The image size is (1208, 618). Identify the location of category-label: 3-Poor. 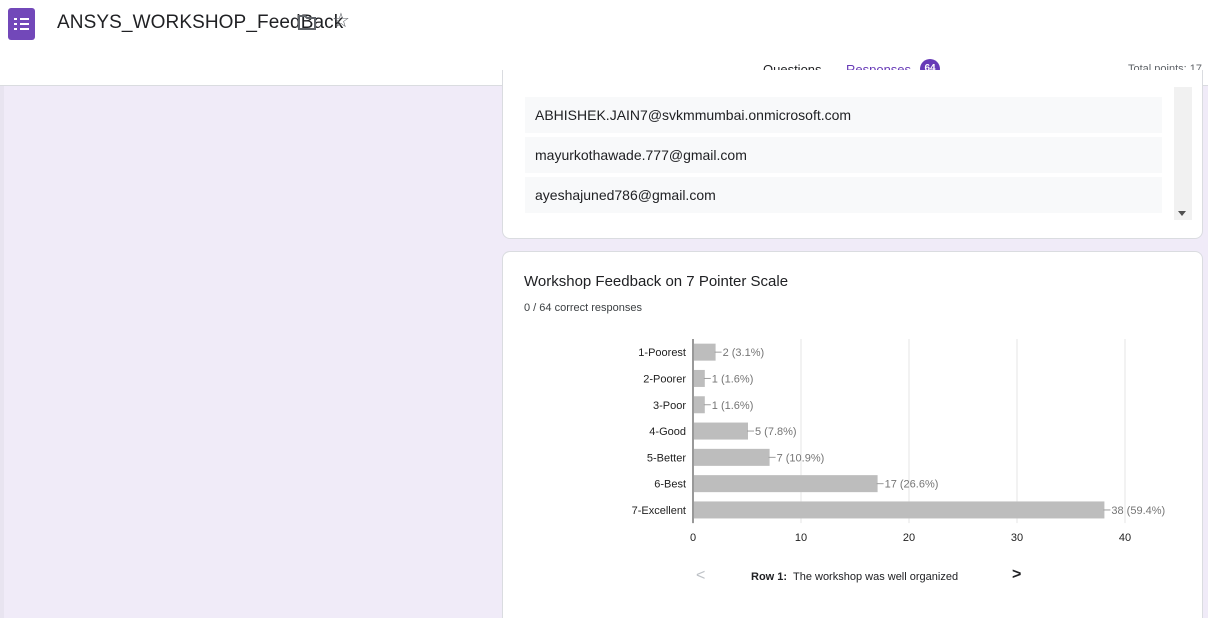
(669, 406).